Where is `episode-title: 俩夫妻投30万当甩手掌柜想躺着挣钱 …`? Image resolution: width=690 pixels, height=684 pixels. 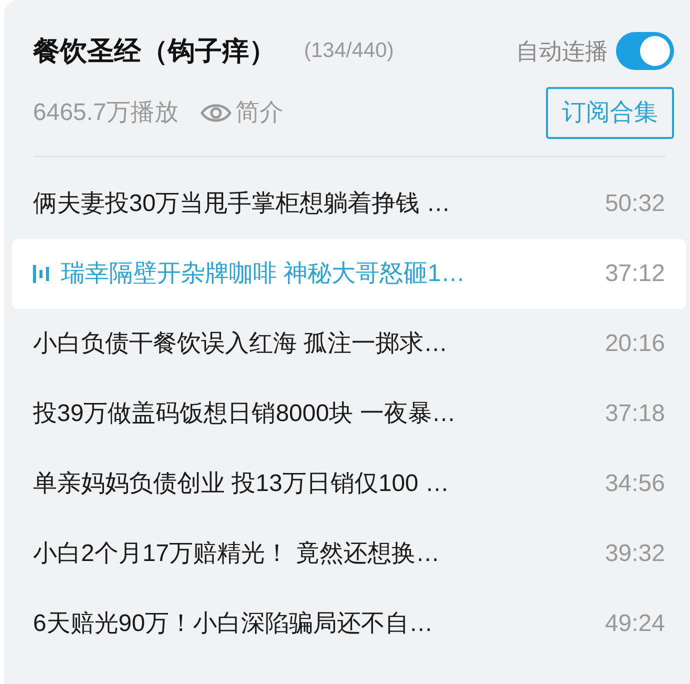
episode-title: 俩夫妻投30万当甩手掌柜想躺着挣钱 … is located at coordinates (241, 204).